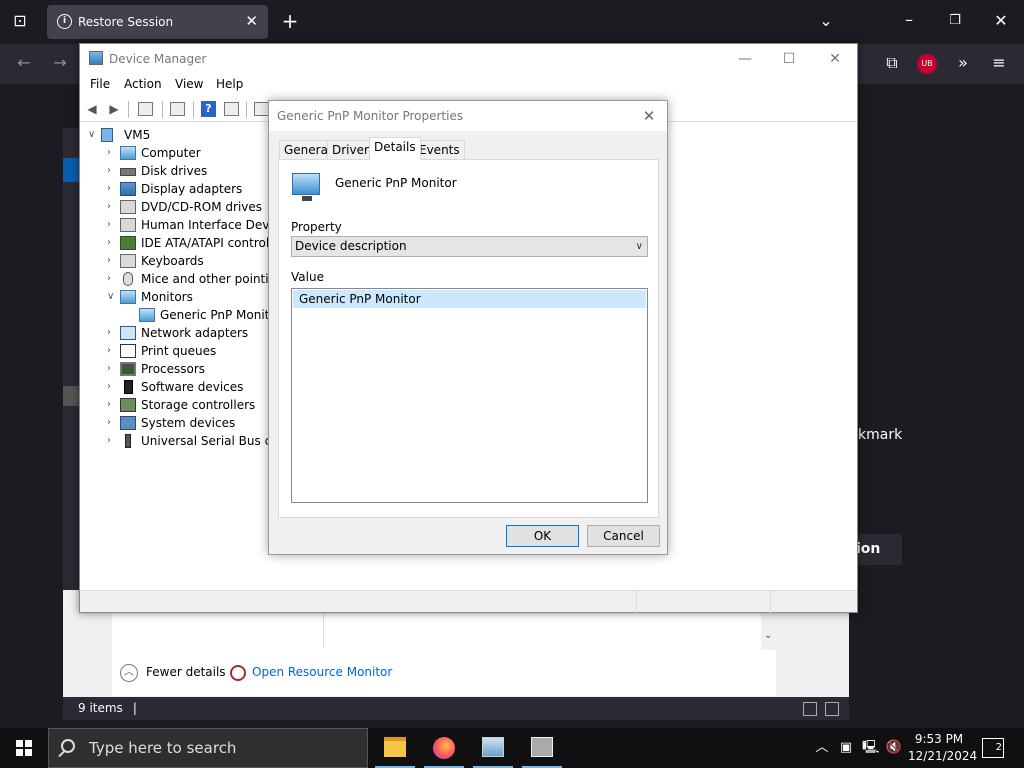 The image size is (1024, 768). I want to click on chevron-down-icon: ⌄, so click(826, 22).